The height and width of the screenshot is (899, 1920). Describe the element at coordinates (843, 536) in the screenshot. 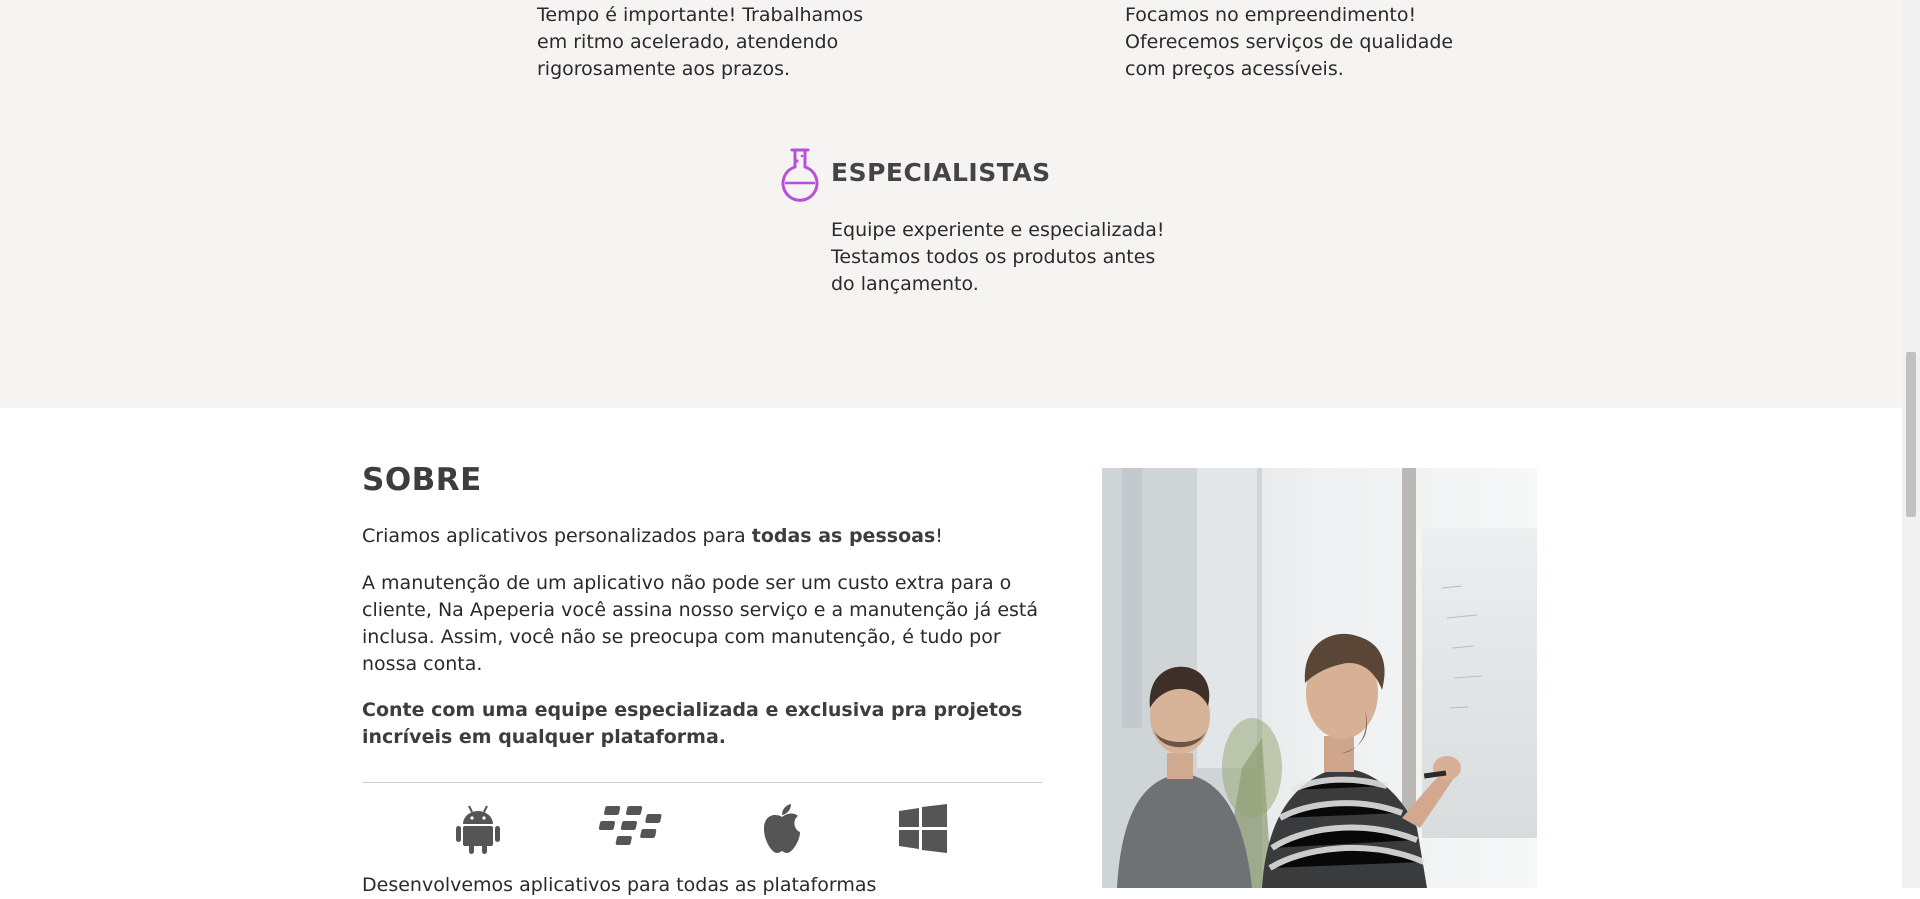

I see `intro-highlight: todas as pessoas` at that location.